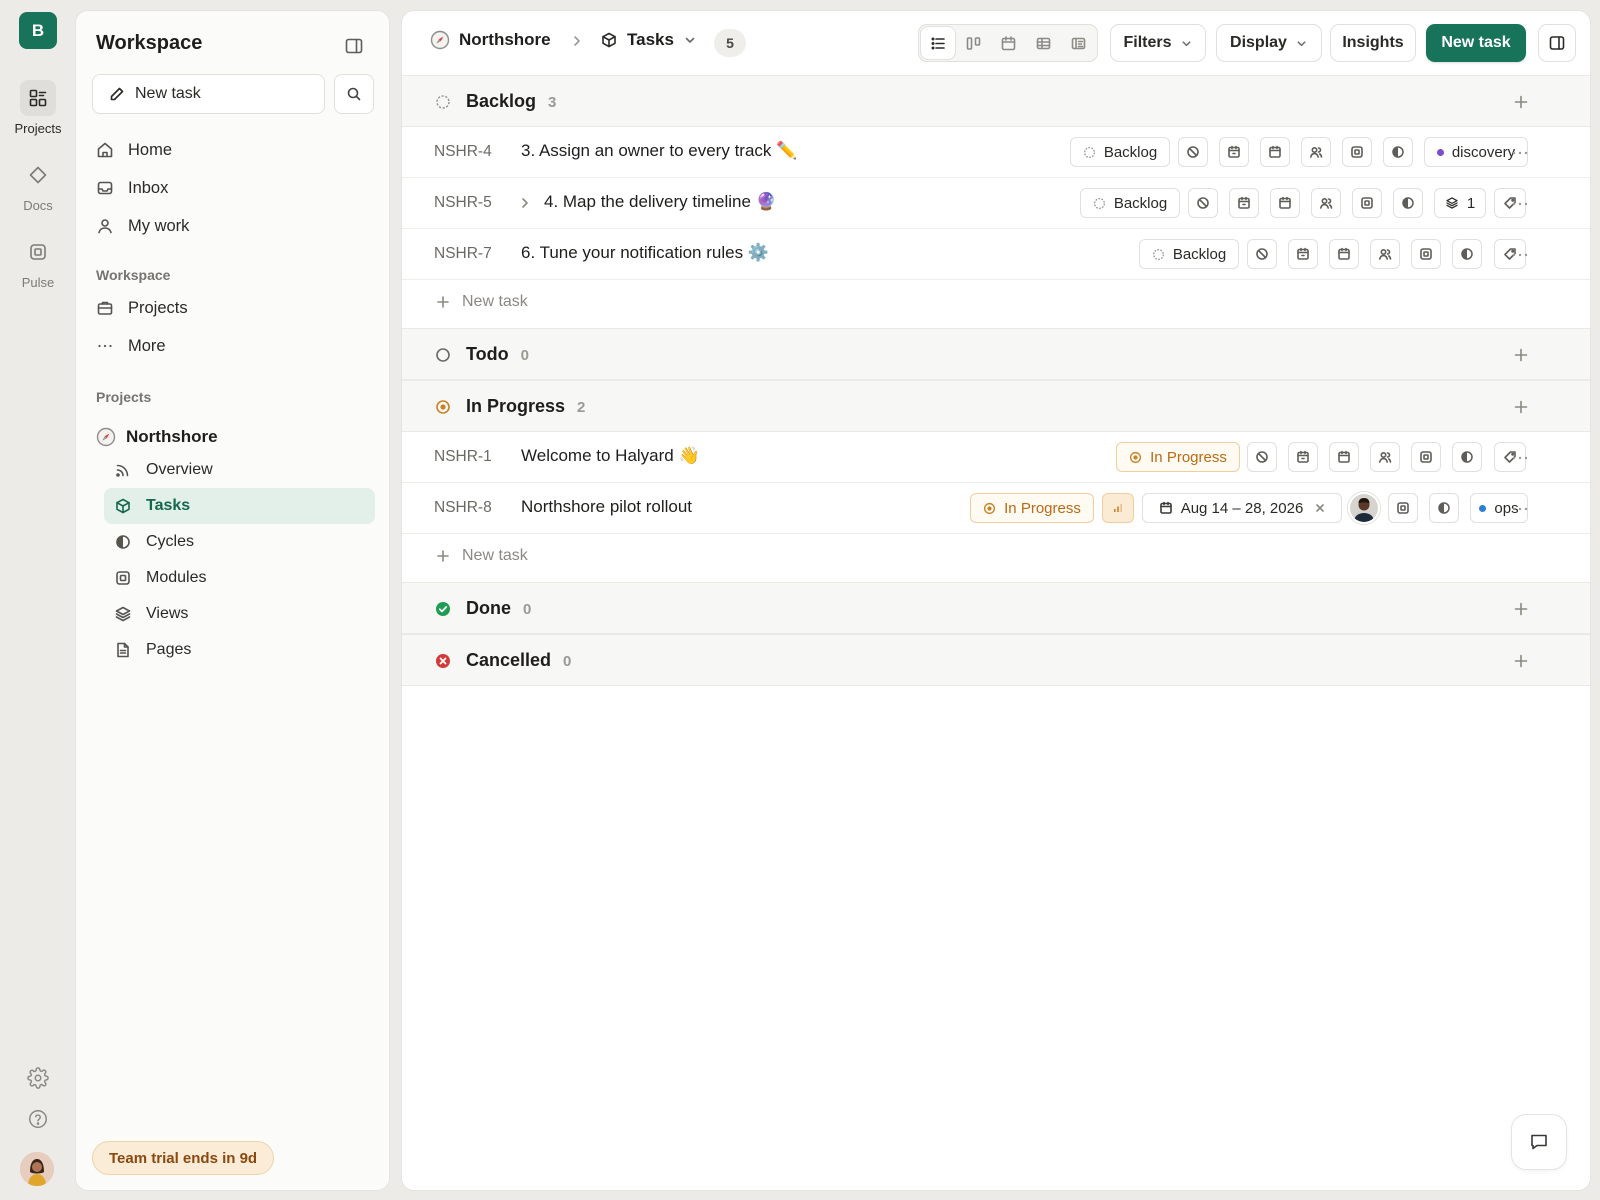 The height and width of the screenshot is (1200, 1600). What do you see at coordinates (157, 437) in the screenshot?
I see `project-northshore: Northshore` at bounding box center [157, 437].